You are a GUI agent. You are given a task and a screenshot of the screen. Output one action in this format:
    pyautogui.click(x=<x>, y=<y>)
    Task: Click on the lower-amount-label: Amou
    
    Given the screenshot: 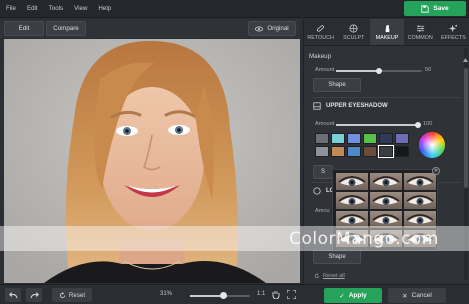 What is the action you would take?
    pyautogui.click(x=322, y=211)
    